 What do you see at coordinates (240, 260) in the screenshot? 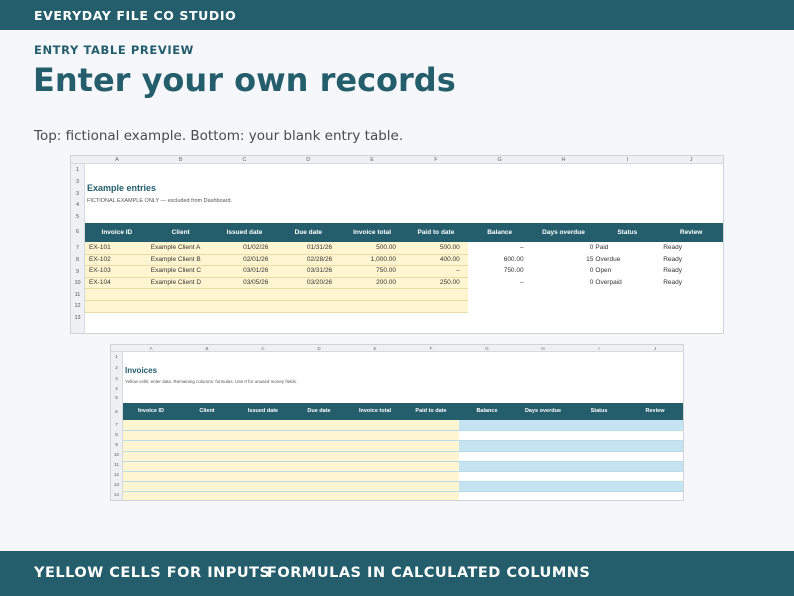
I see `table-cell: 02/01/26` at bounding box center [240, 260].